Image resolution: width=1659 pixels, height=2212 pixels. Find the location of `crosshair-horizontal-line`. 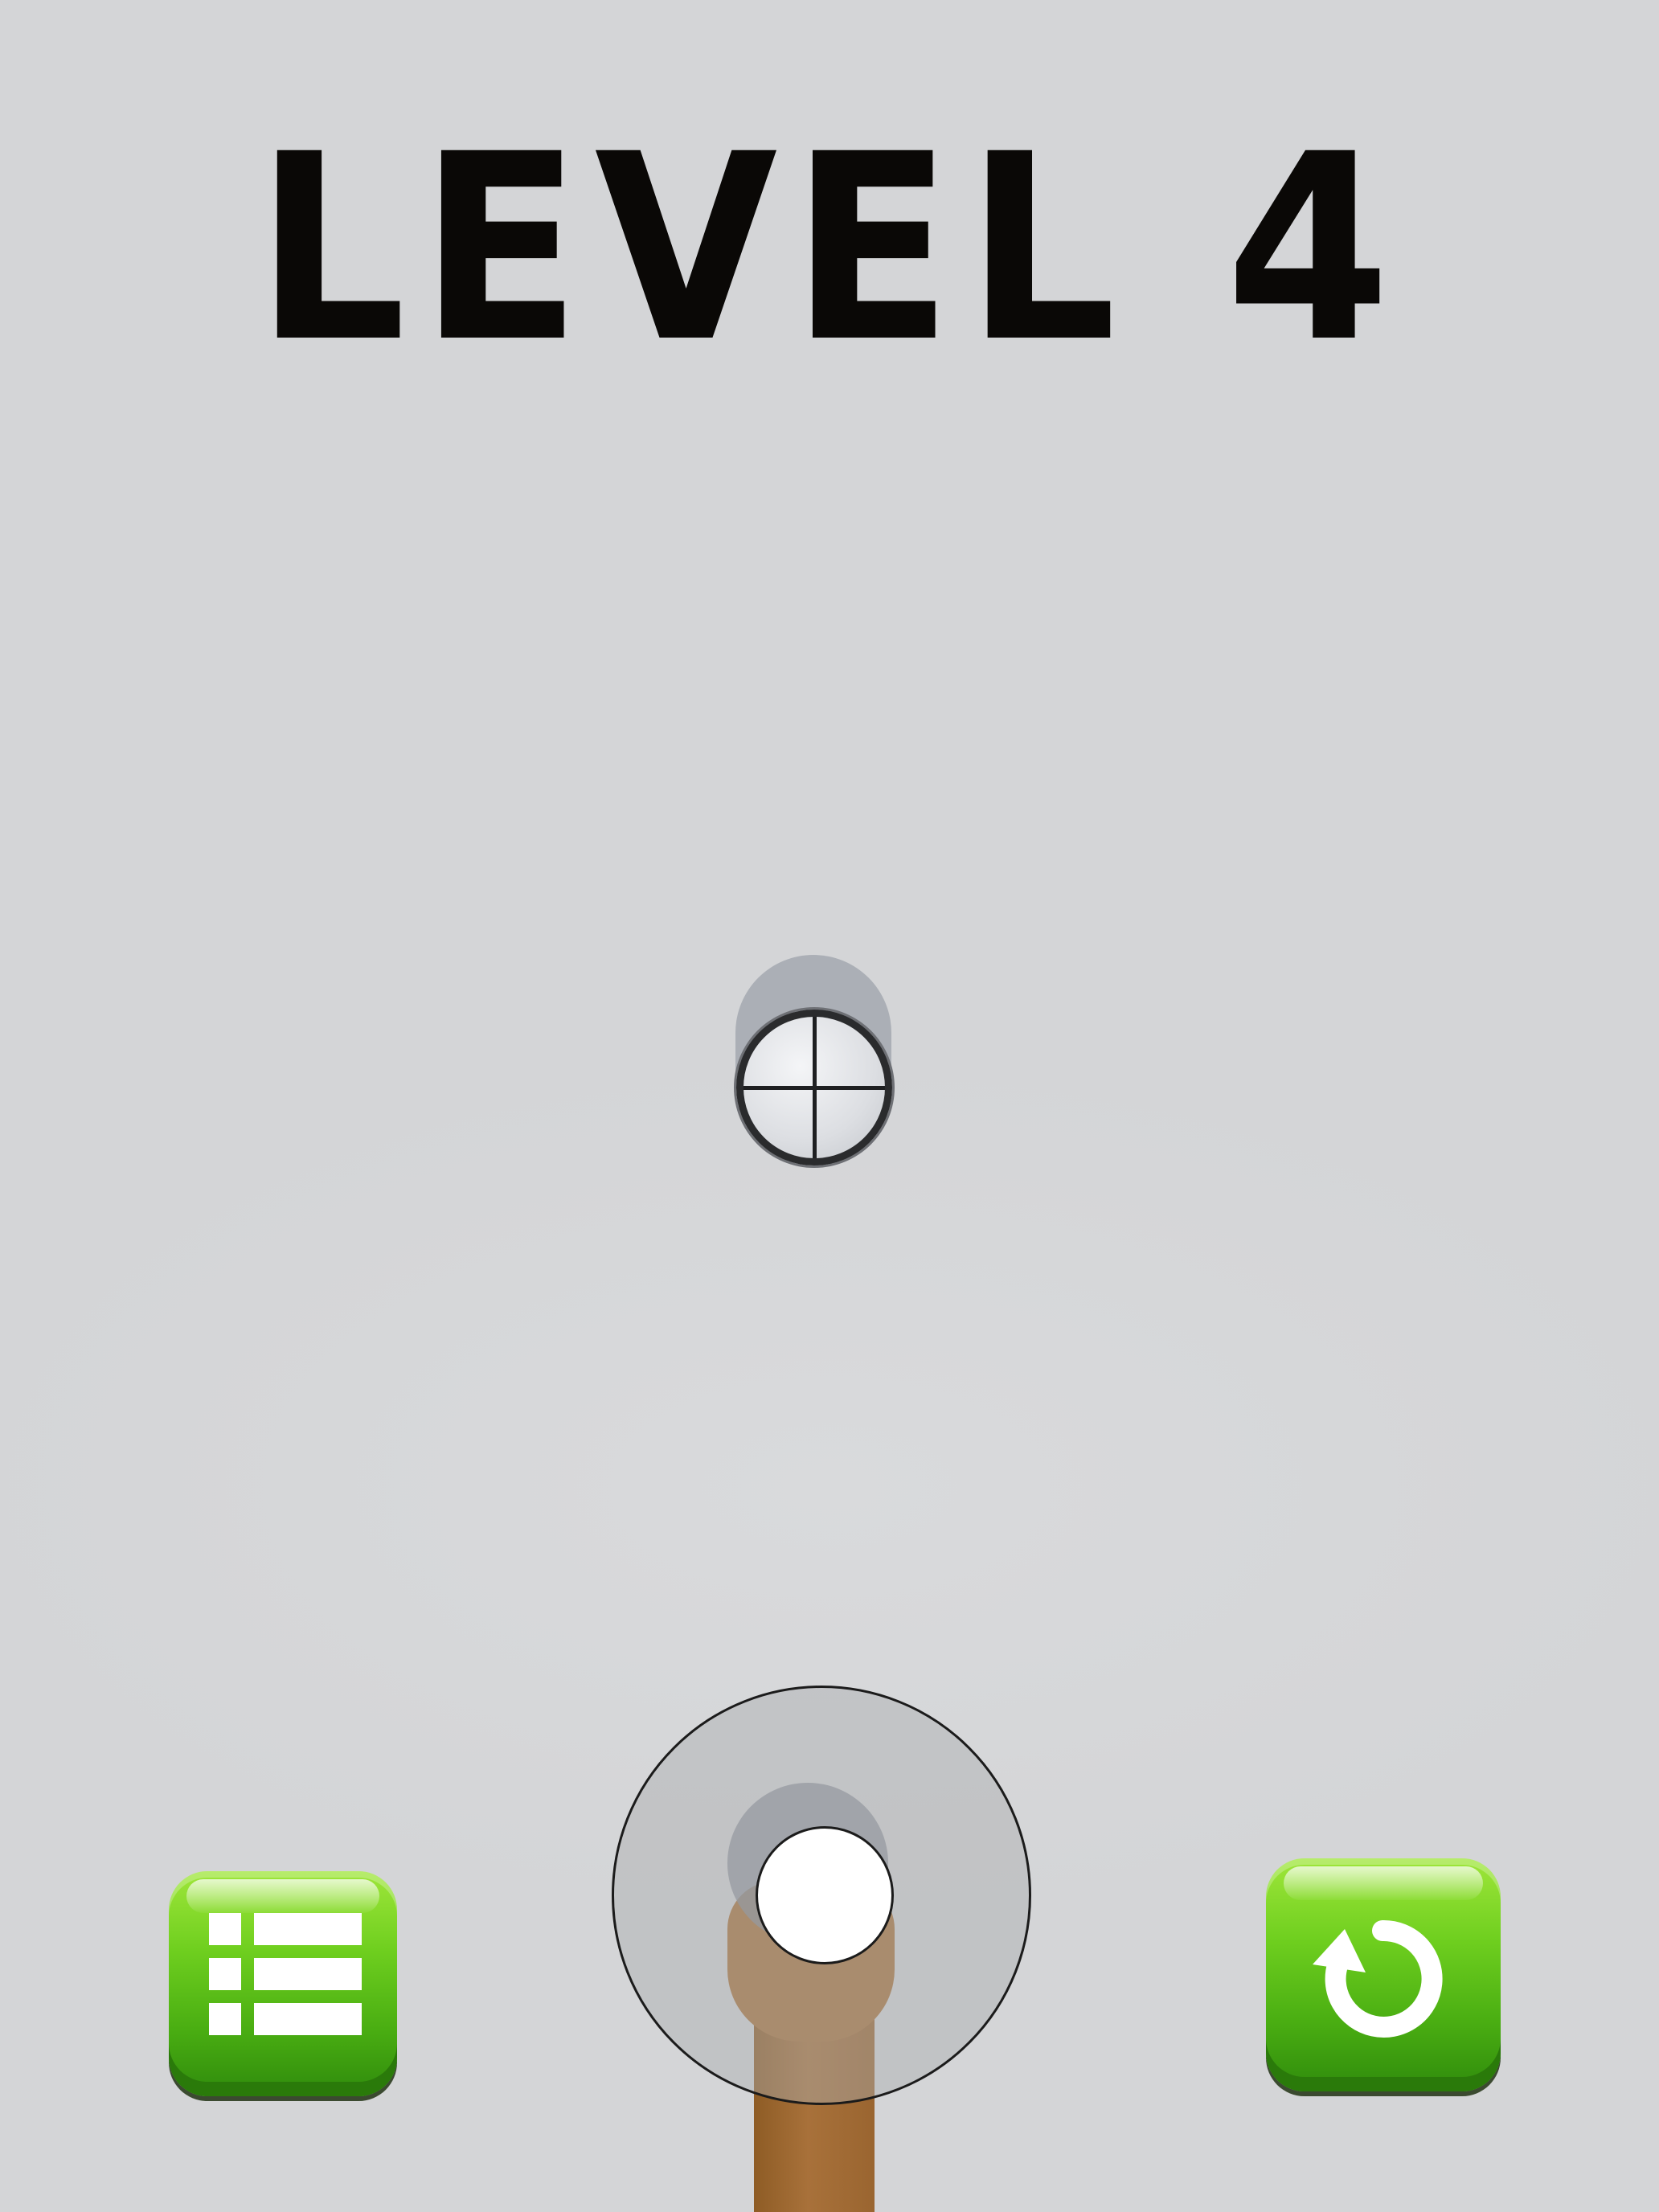

crosshair-horizontal-line is located at coordinates (814, 1087).